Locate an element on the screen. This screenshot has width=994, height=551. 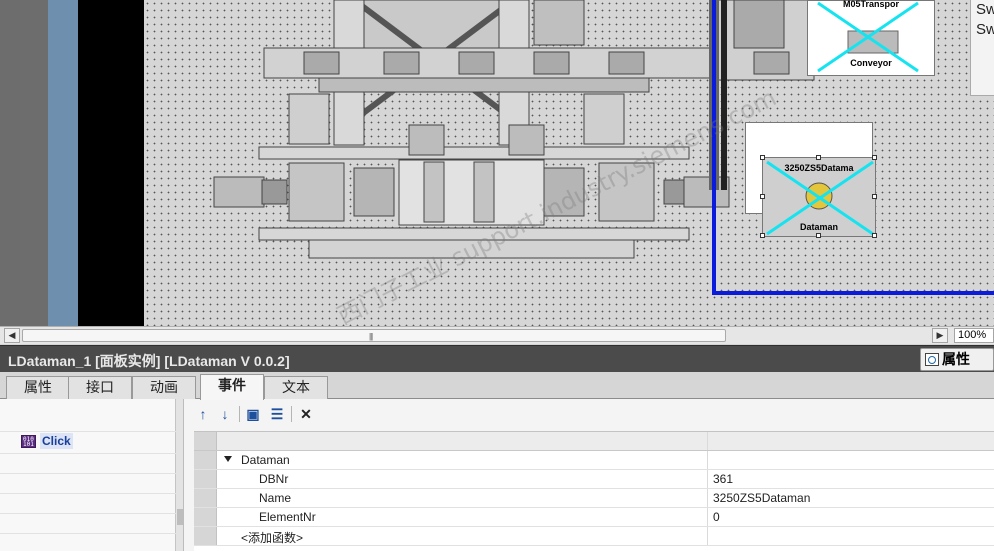
list-icon: ☰ is located at coordinates (277, 414).